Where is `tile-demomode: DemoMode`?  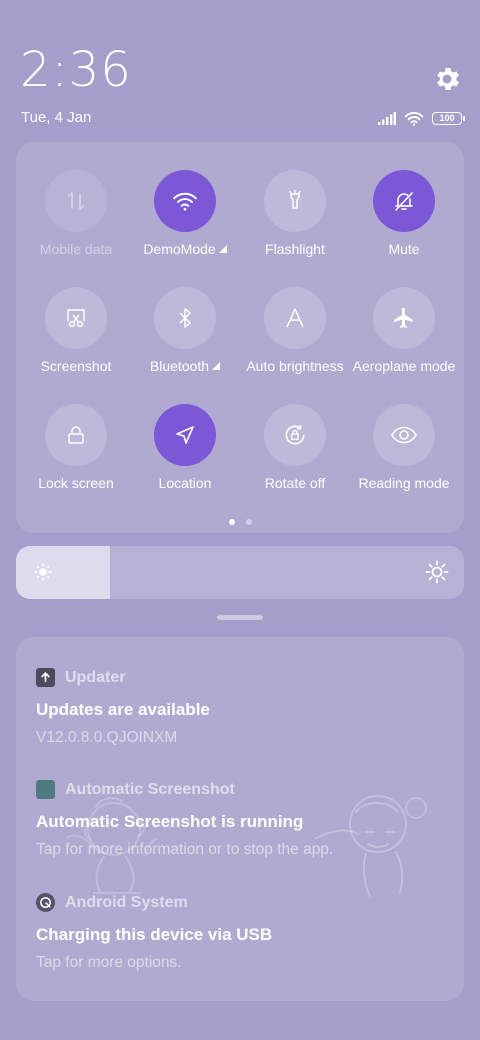
tile-demomode: DemoMode is located at coordinates (185, 213).